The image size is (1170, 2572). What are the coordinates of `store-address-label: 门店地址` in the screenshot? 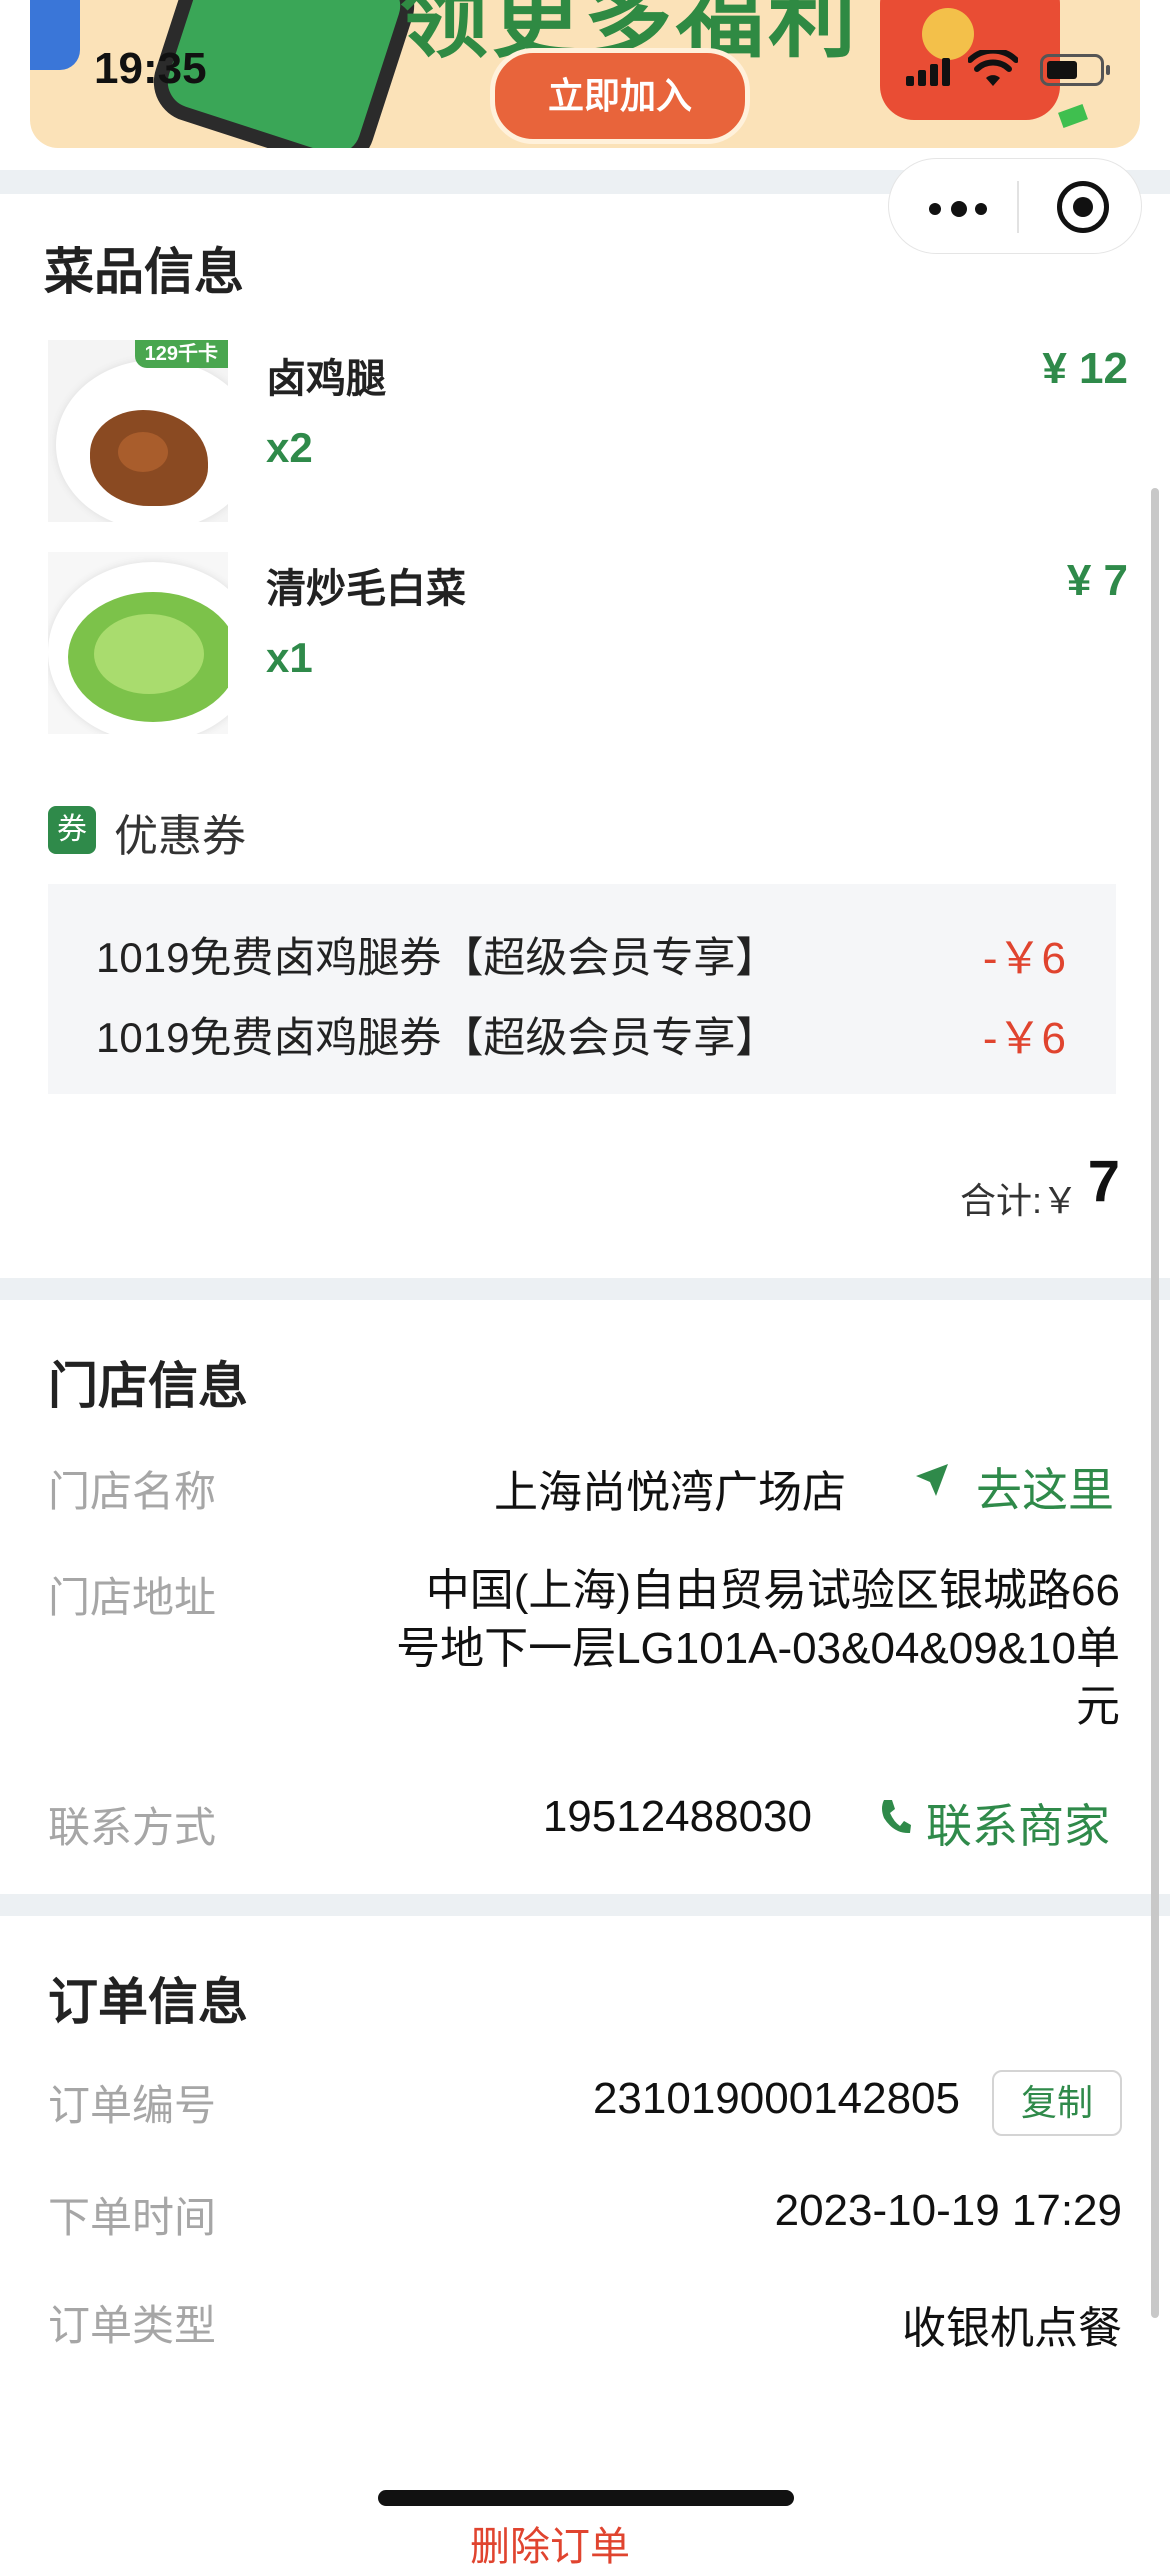 It's located at (132, 1597).